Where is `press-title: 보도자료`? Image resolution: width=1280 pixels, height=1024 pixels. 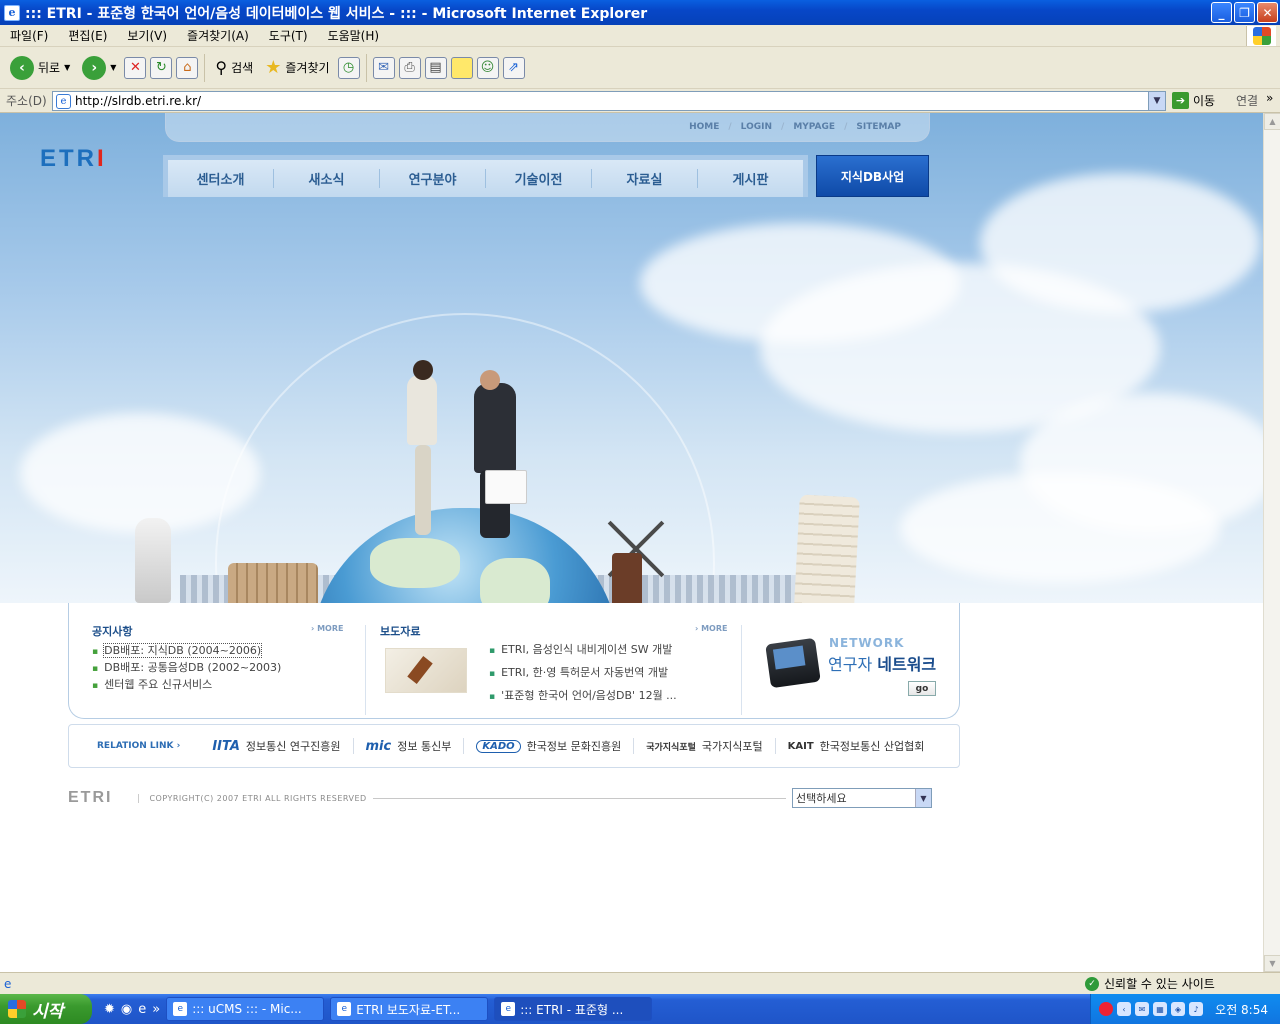
press-title: 보도자료 is located at coordinates (400, 631).